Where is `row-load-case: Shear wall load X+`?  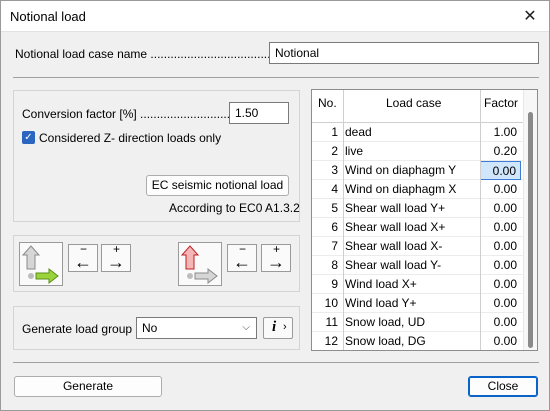 row-load-case: Shear wall load X+ is located at coordinates (395, 227).